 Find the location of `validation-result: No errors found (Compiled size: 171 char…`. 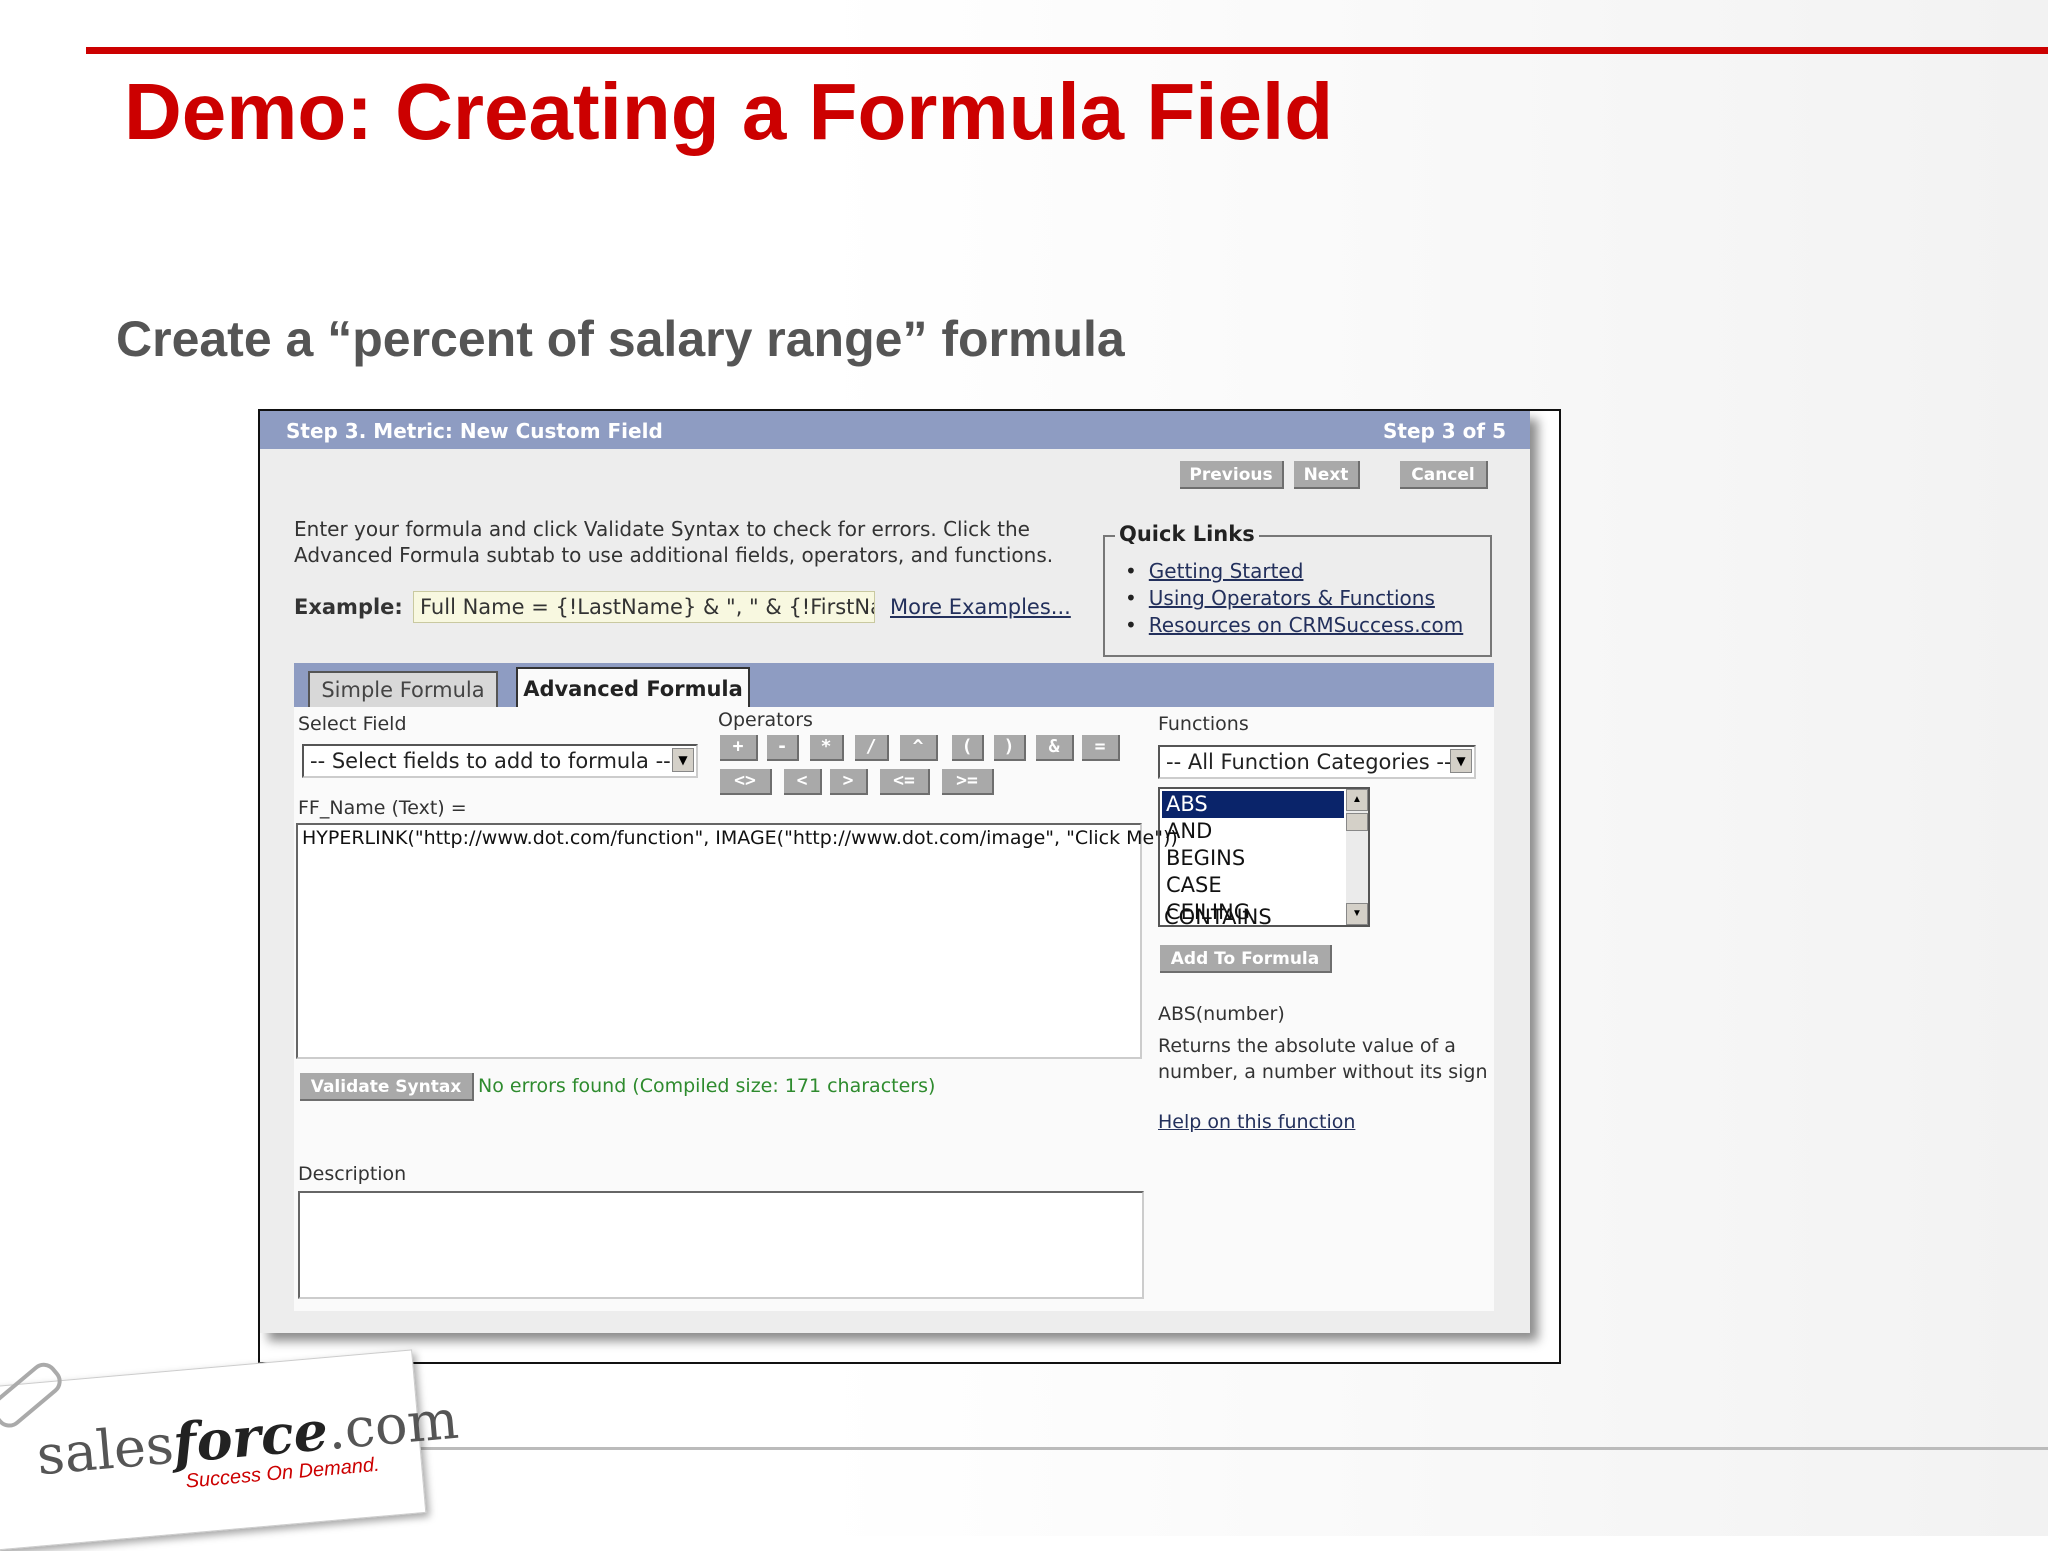

validation-result: No errors found (Compiled size: 171 char… is located at coordinates (707, 1086).